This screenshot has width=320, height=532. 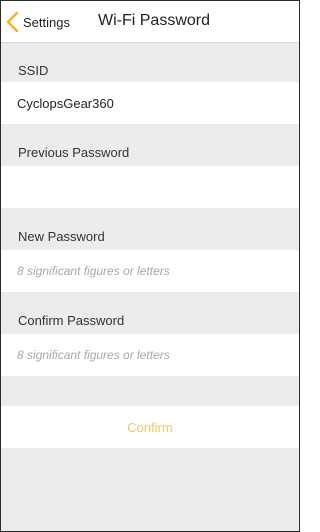 What do you see at coordinates (150, 145) in the screenshot?
I see `section-header-previous-password: Previous Password` at bounding box center [150, 145].